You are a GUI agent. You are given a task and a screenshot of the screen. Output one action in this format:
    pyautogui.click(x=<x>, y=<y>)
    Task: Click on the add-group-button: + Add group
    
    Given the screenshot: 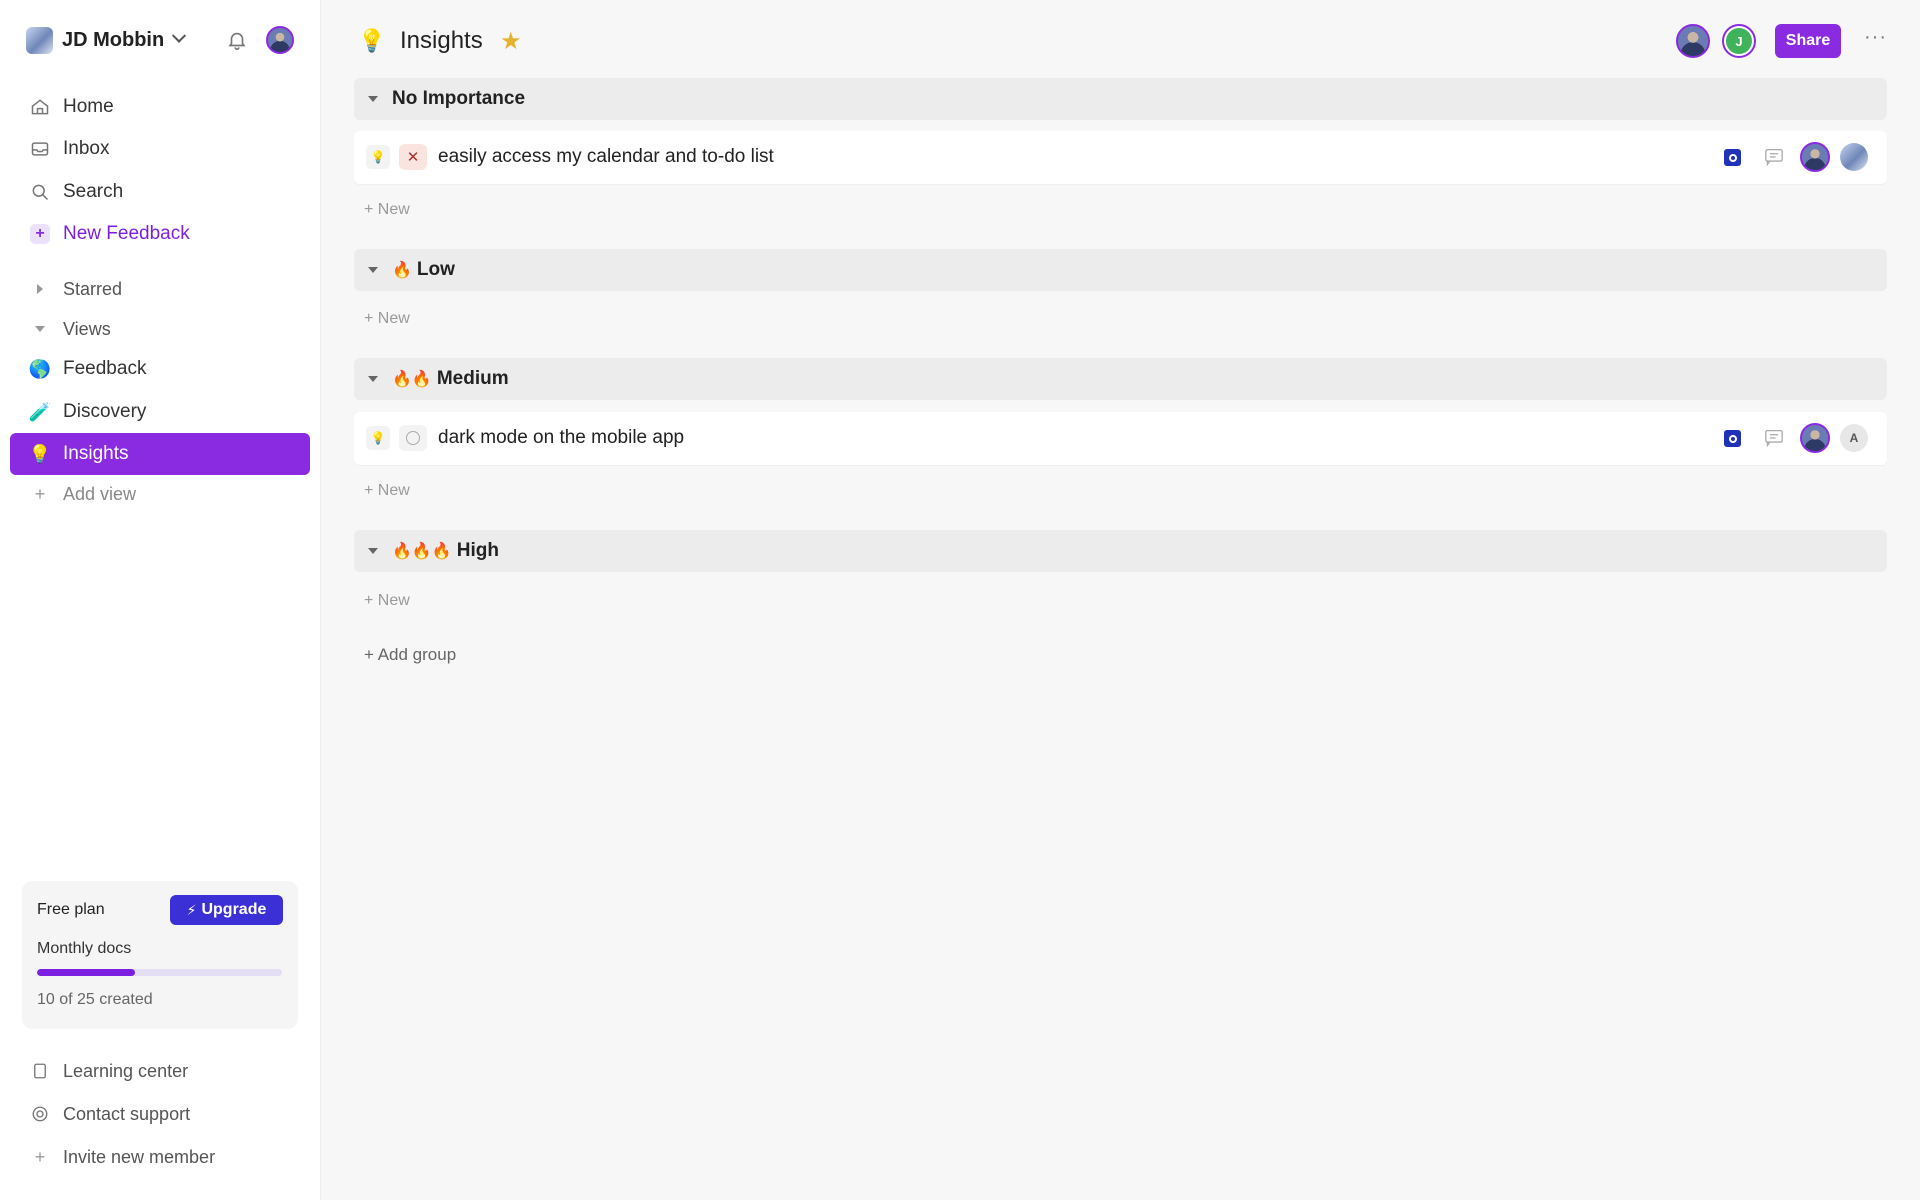 What is the action you would take?
    pyautogui.click(x=410, y=655)
    